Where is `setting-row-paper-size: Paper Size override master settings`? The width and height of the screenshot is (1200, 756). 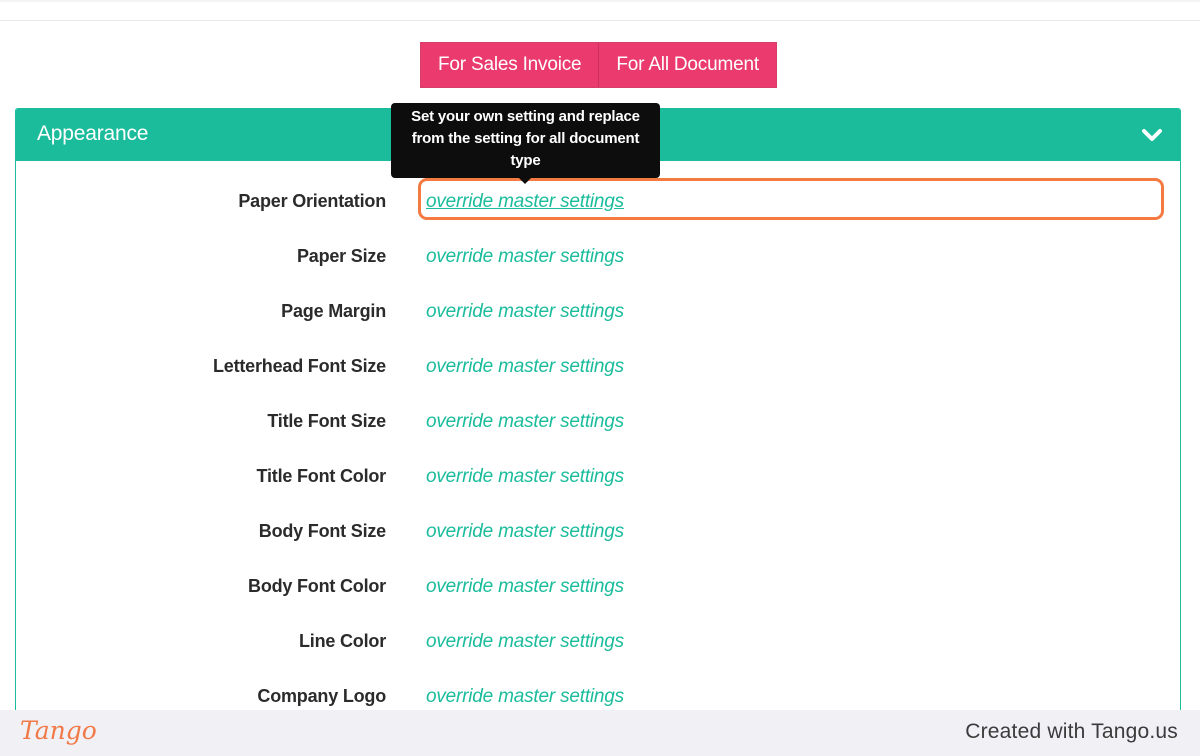
setting-row-paper-size: Paper Size override master settings is located at coordinates (598, 257).